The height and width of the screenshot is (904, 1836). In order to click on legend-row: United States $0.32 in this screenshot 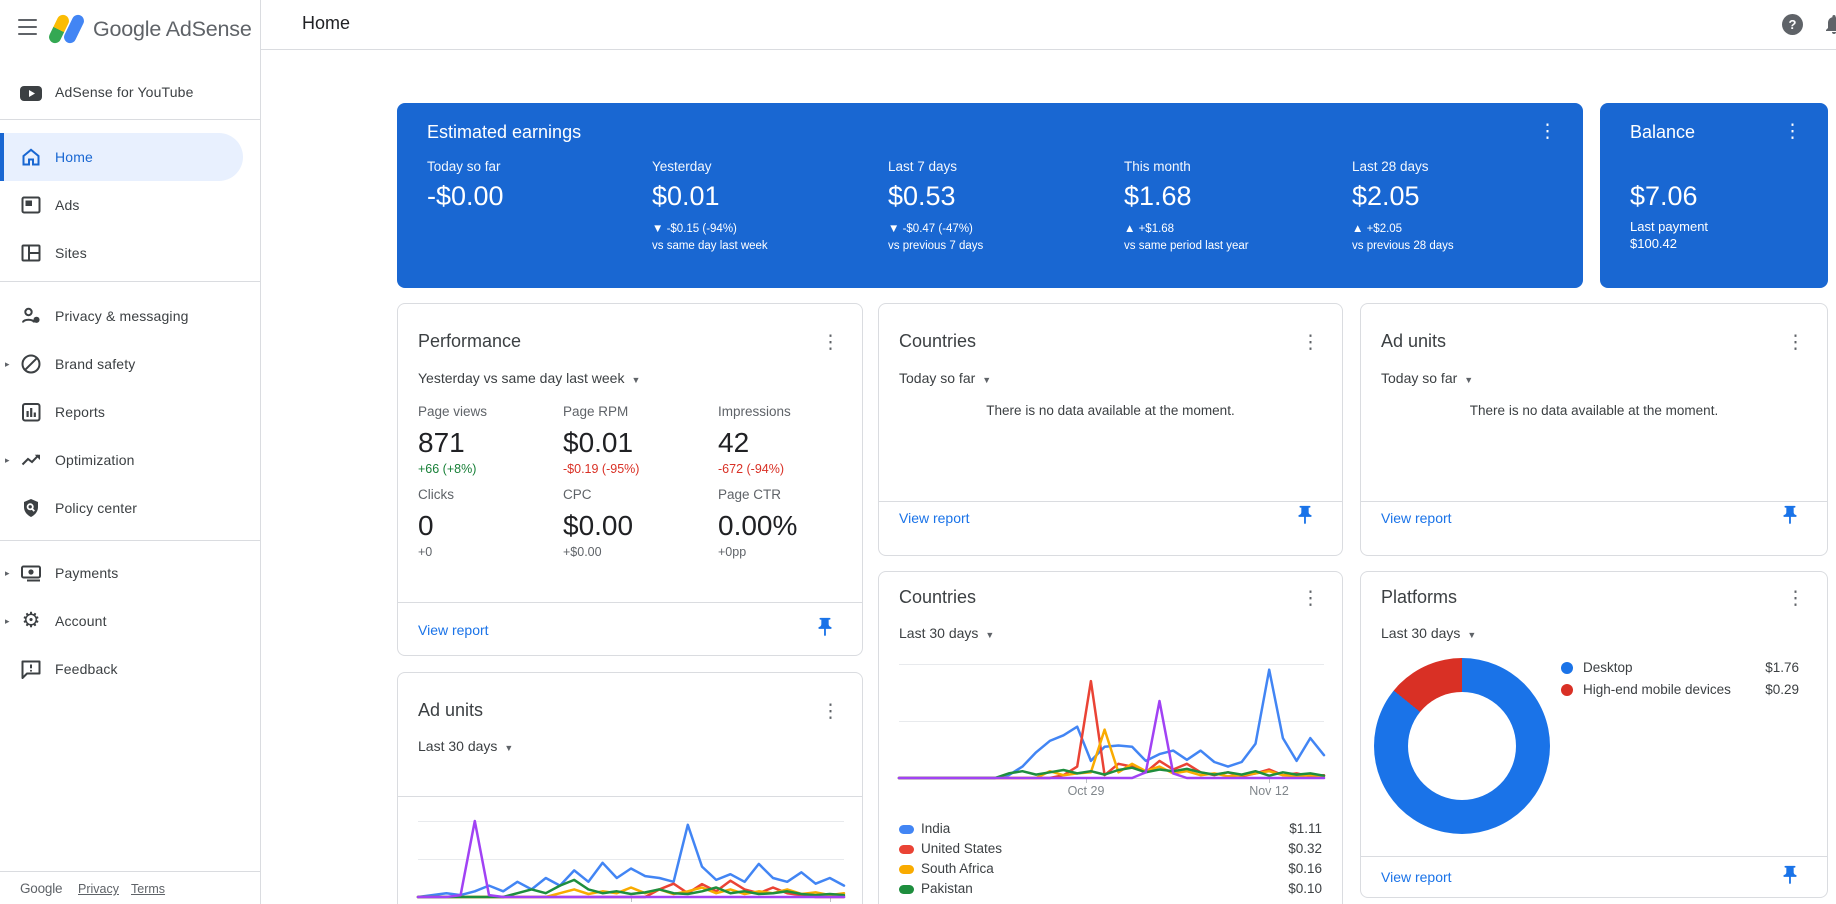, I will do `click(1110, 850)`.